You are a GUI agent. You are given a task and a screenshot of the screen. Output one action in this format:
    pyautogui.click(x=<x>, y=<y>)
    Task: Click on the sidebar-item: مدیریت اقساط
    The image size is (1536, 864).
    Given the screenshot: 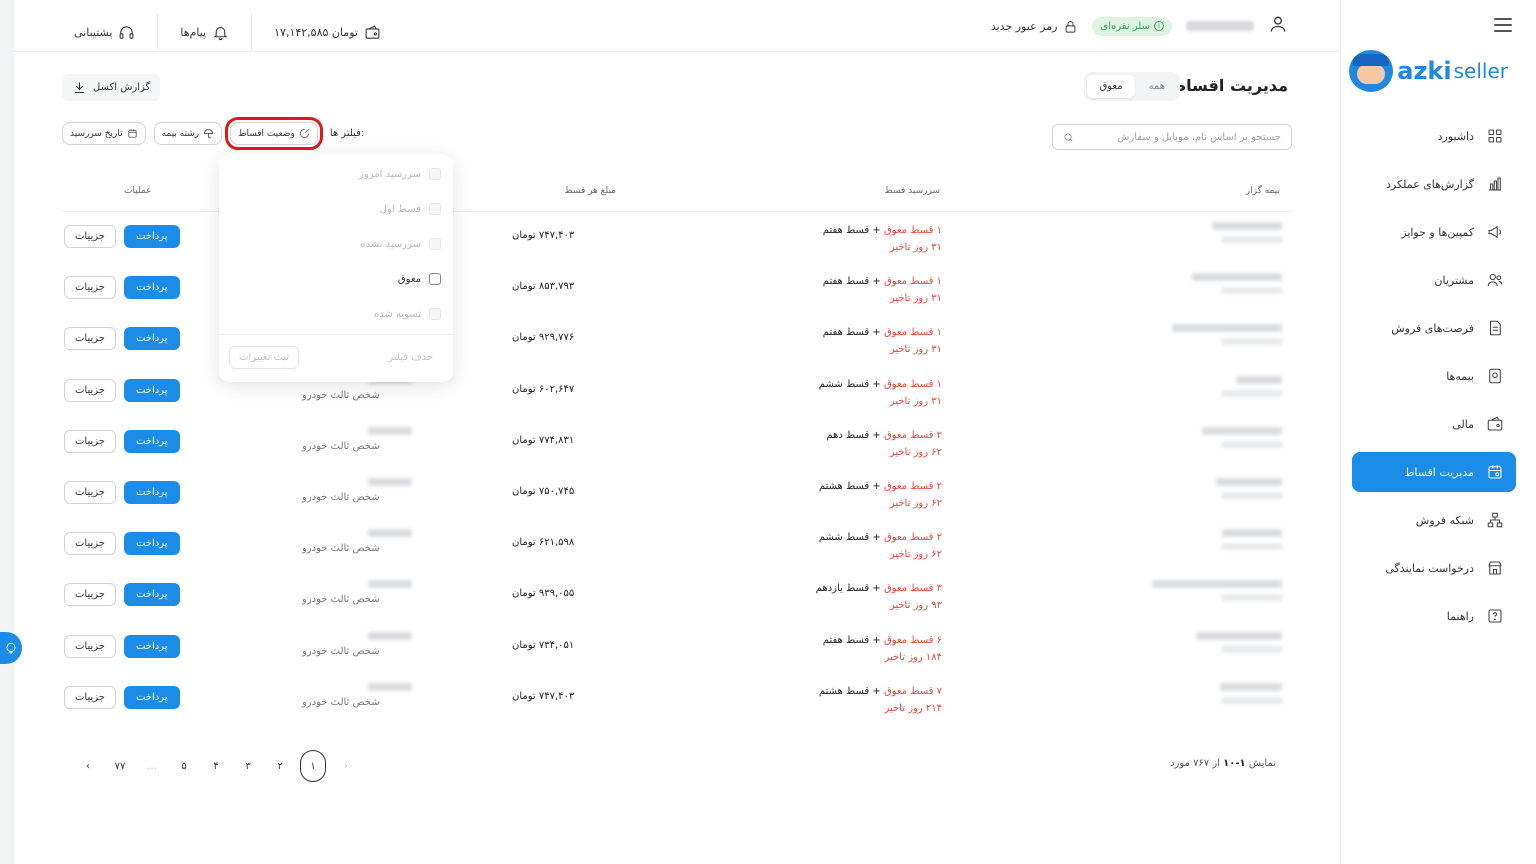 What is the action you would take?
    pyautogui.click(x=1434, y=472)
    